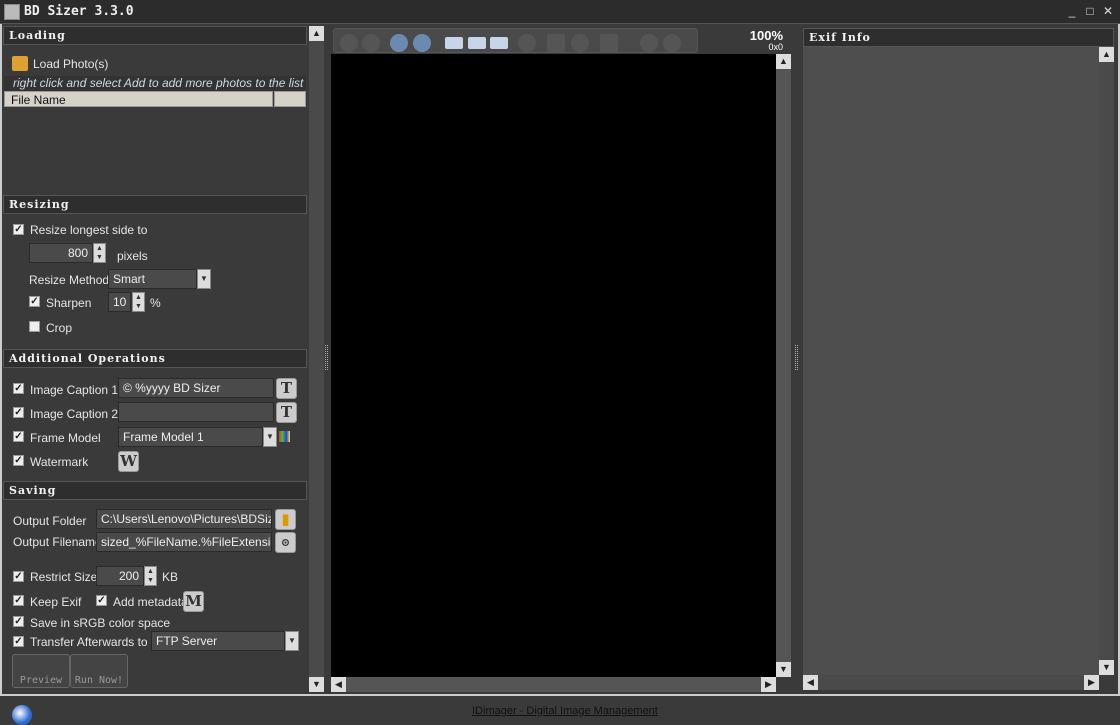  What do you see at coordinates (290, 99) in the screenshot?
I see `column-extra` at bounding box center [290, 99].